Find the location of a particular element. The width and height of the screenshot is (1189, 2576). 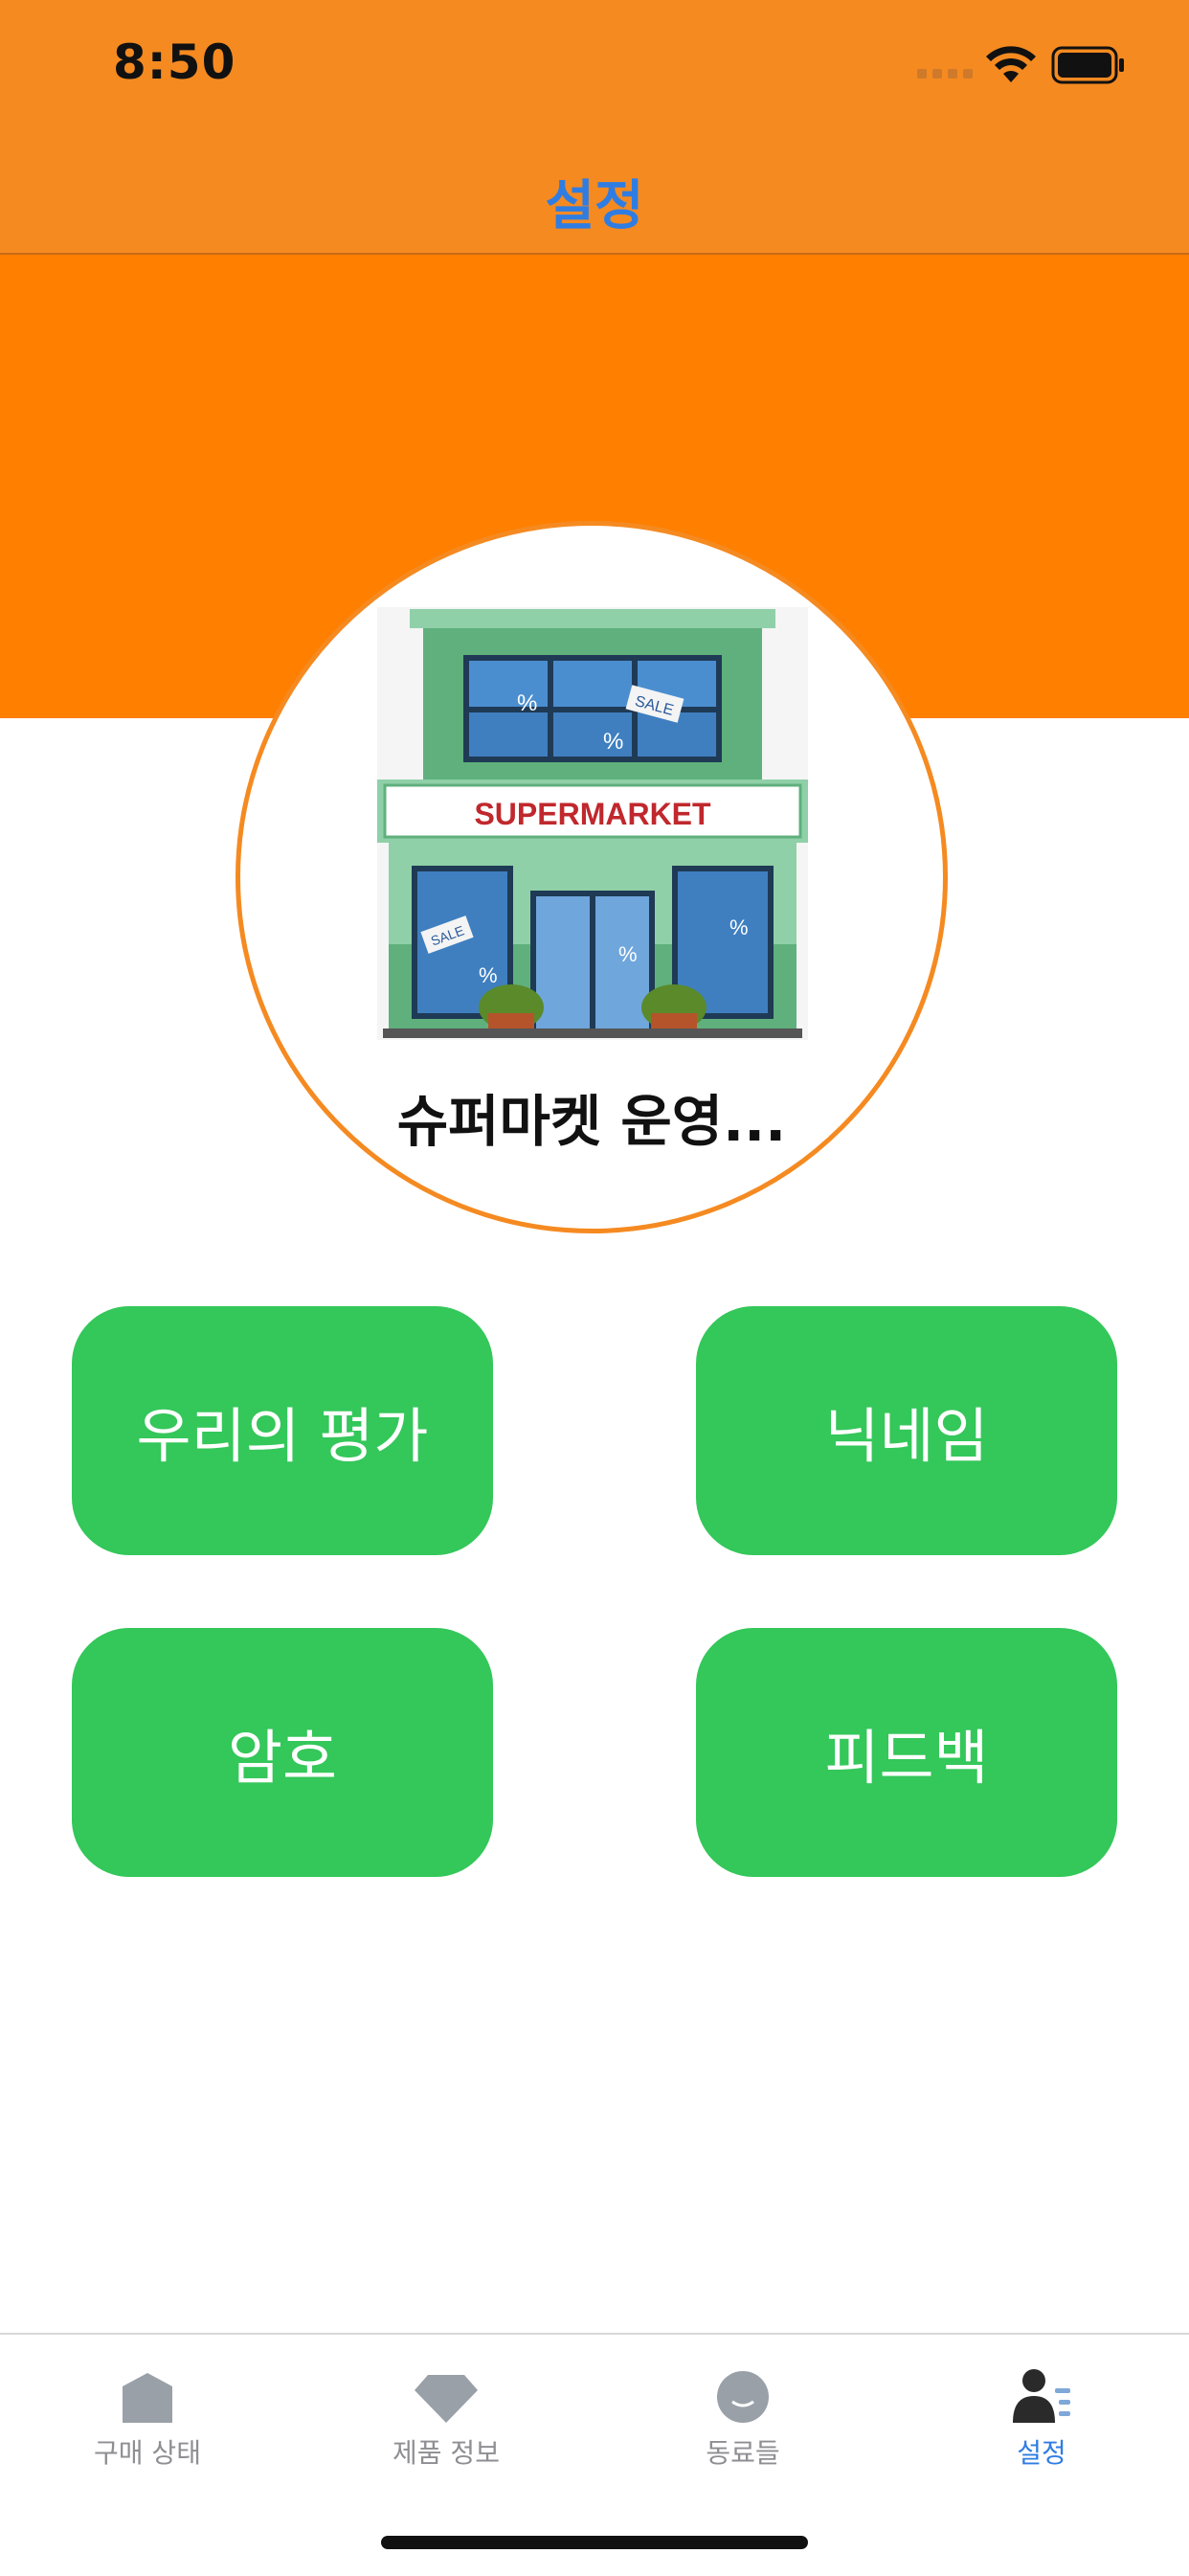

feedback-button: 피드백 is located at coordinates (906, 1753).